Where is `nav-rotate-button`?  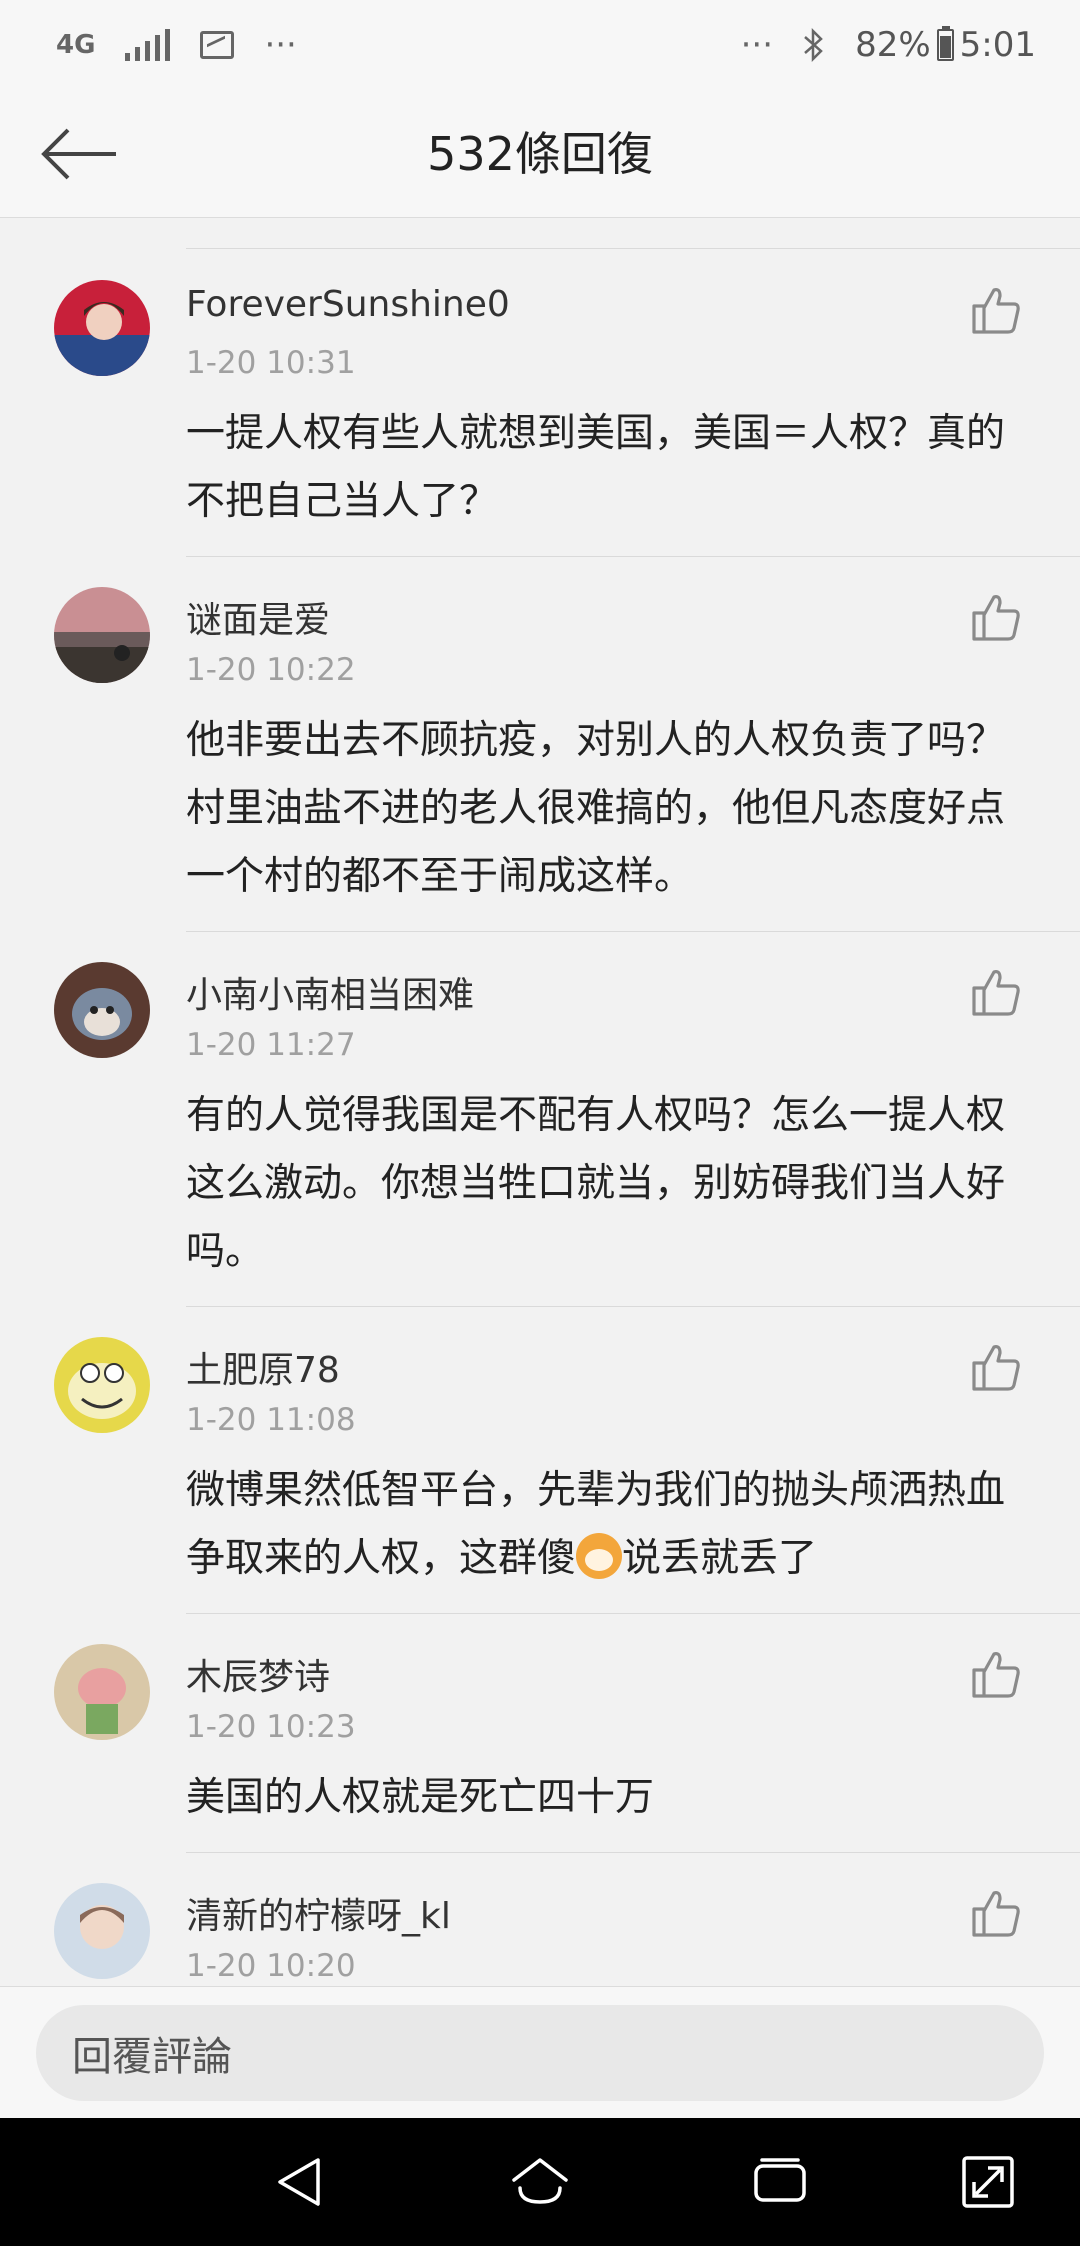
nav-rotate-button is located at coordinates (988, 2182).